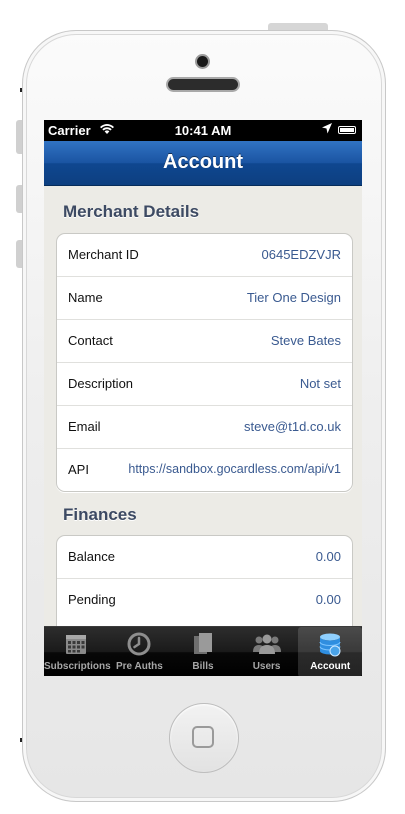 This screenshot has width=405, height=814. Describe the element at coordinates (203, 666) in the screenshot. I see `tab-label: Bills` at that location.